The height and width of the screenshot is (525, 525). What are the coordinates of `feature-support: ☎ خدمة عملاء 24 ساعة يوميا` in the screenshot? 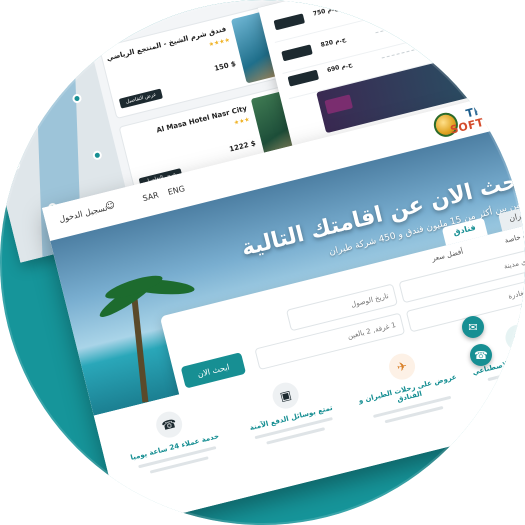 It's located at (173, 439).